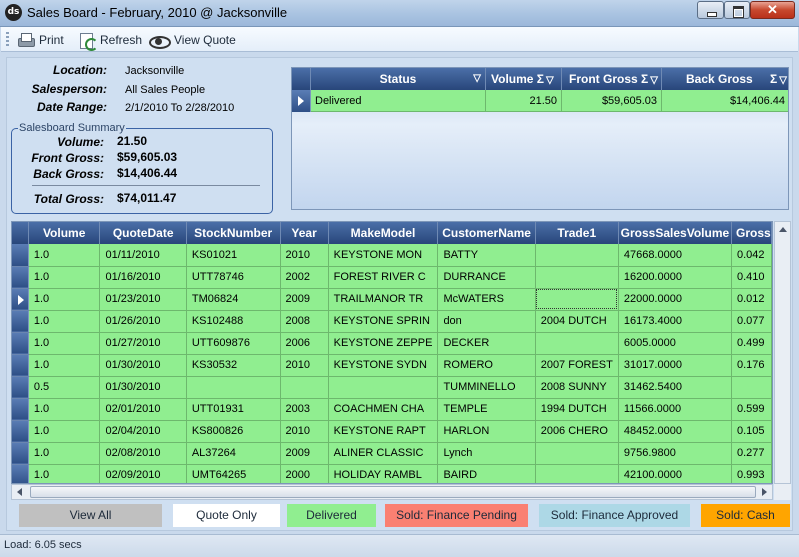  What do you see at coordinates (675, 343) in the screenshot?
I see `gross-sales-volume-cell: 6005.0000` at bounding box center [675, 343].